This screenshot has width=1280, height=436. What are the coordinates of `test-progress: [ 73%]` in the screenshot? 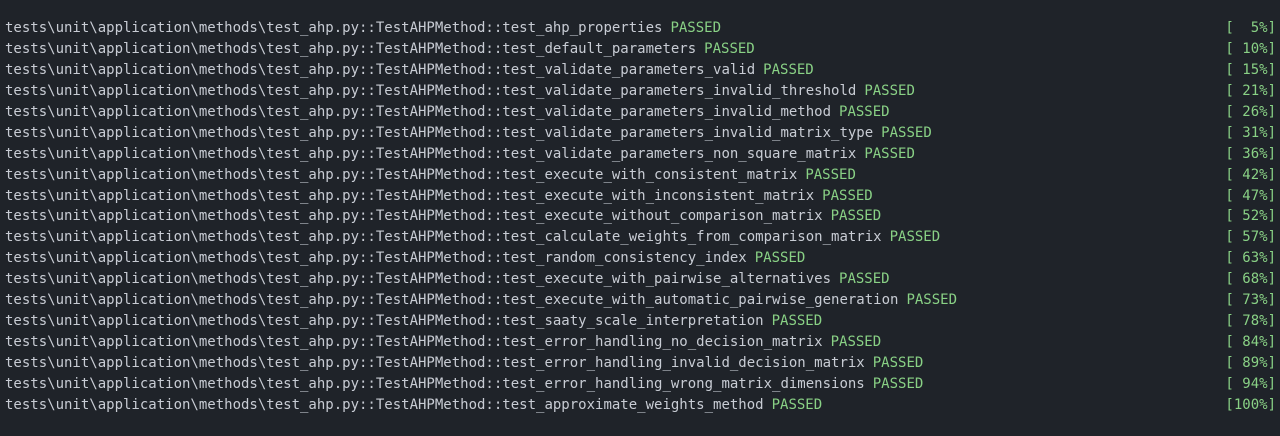 It's located at (1250, 300).